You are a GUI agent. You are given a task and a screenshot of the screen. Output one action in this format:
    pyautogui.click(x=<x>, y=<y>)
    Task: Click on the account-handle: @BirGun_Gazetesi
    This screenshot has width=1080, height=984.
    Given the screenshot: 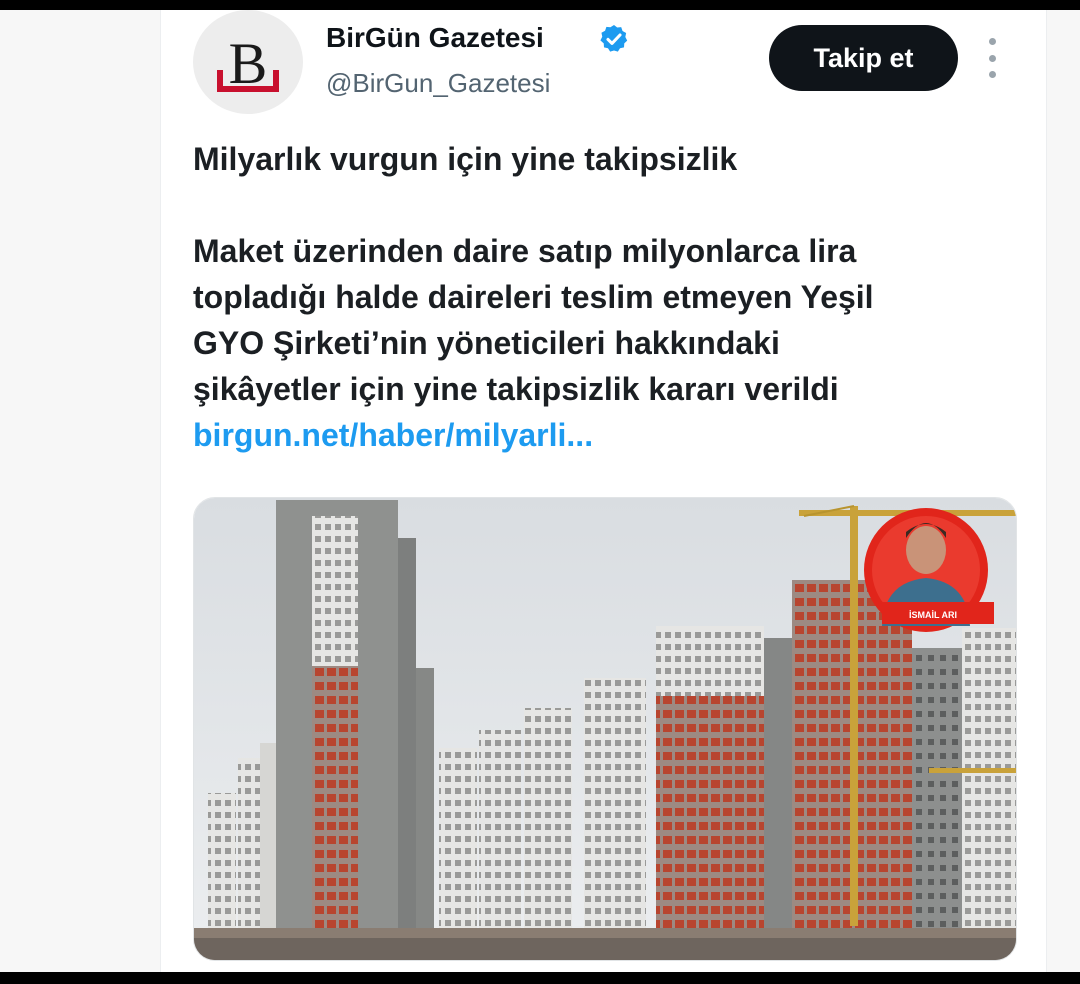 What is the action you would take?
    pyautogui.click(x=438, y=83)
    